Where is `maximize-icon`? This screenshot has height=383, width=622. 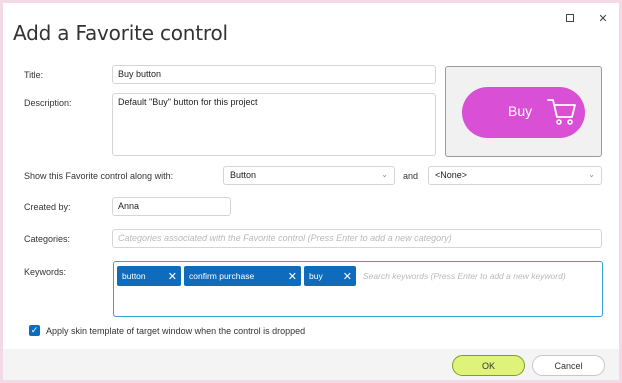 maximize-icon is located at coordinates (570, 18).